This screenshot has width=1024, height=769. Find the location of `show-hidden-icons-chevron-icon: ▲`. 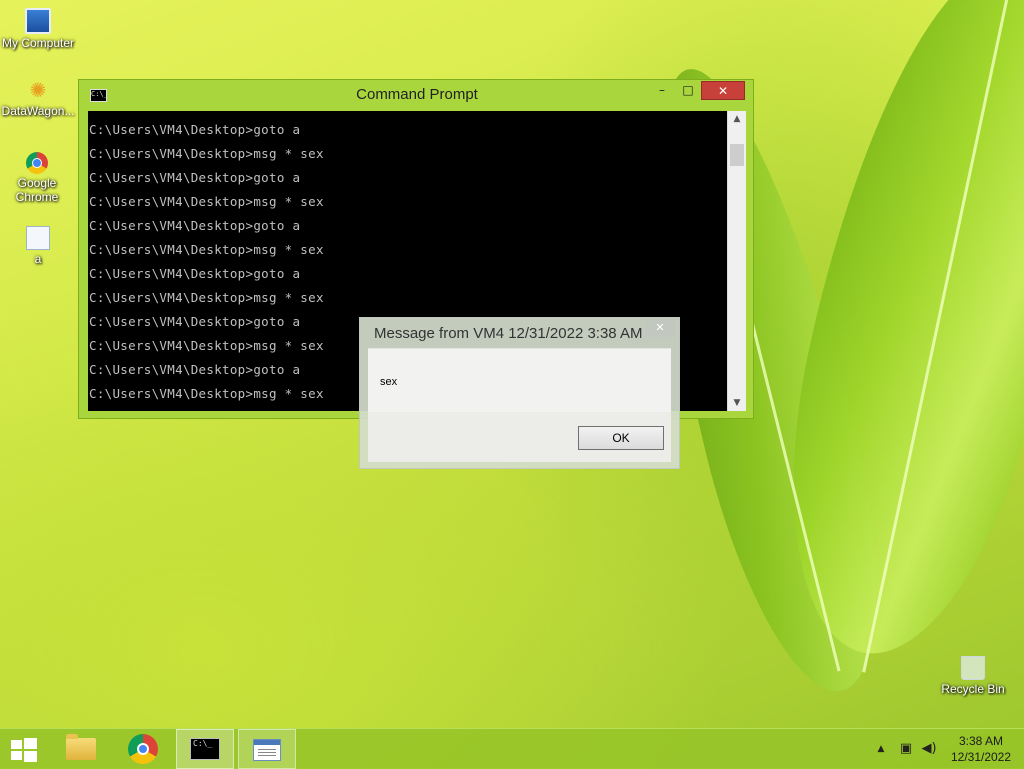

show-hidden-icons-chevron-icon: ▲ is located at coordinates (881, 749).